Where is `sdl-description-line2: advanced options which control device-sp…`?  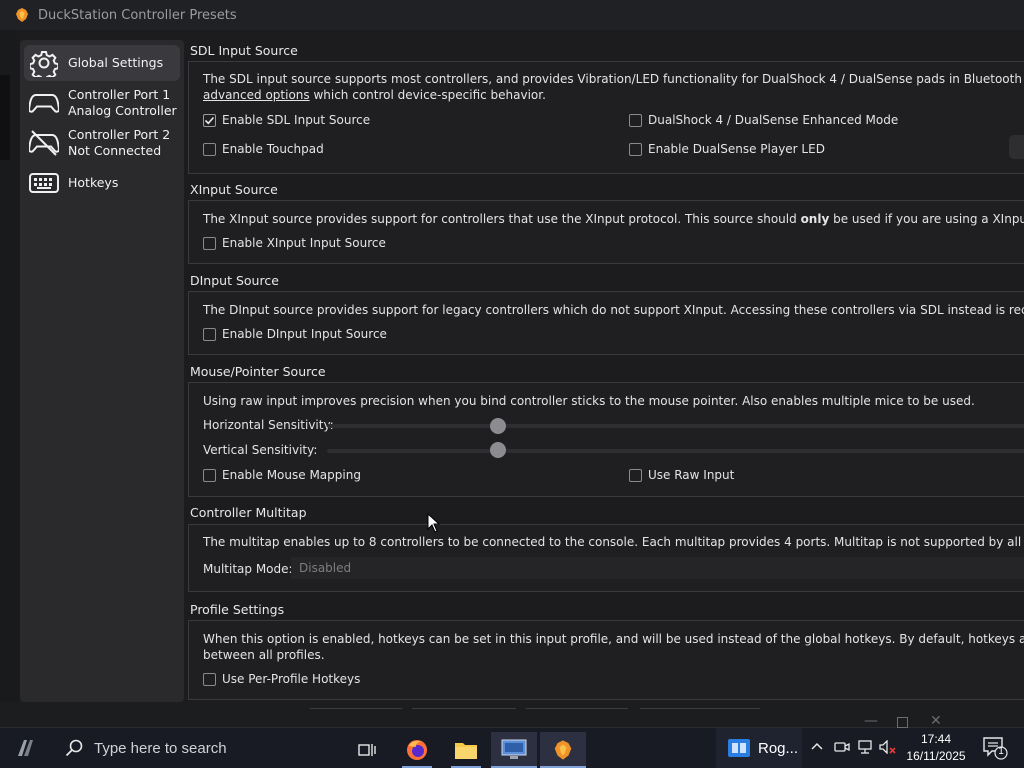 sdl-description-line2: advanced options which control device-sp… is located at coordinates (374, 95).